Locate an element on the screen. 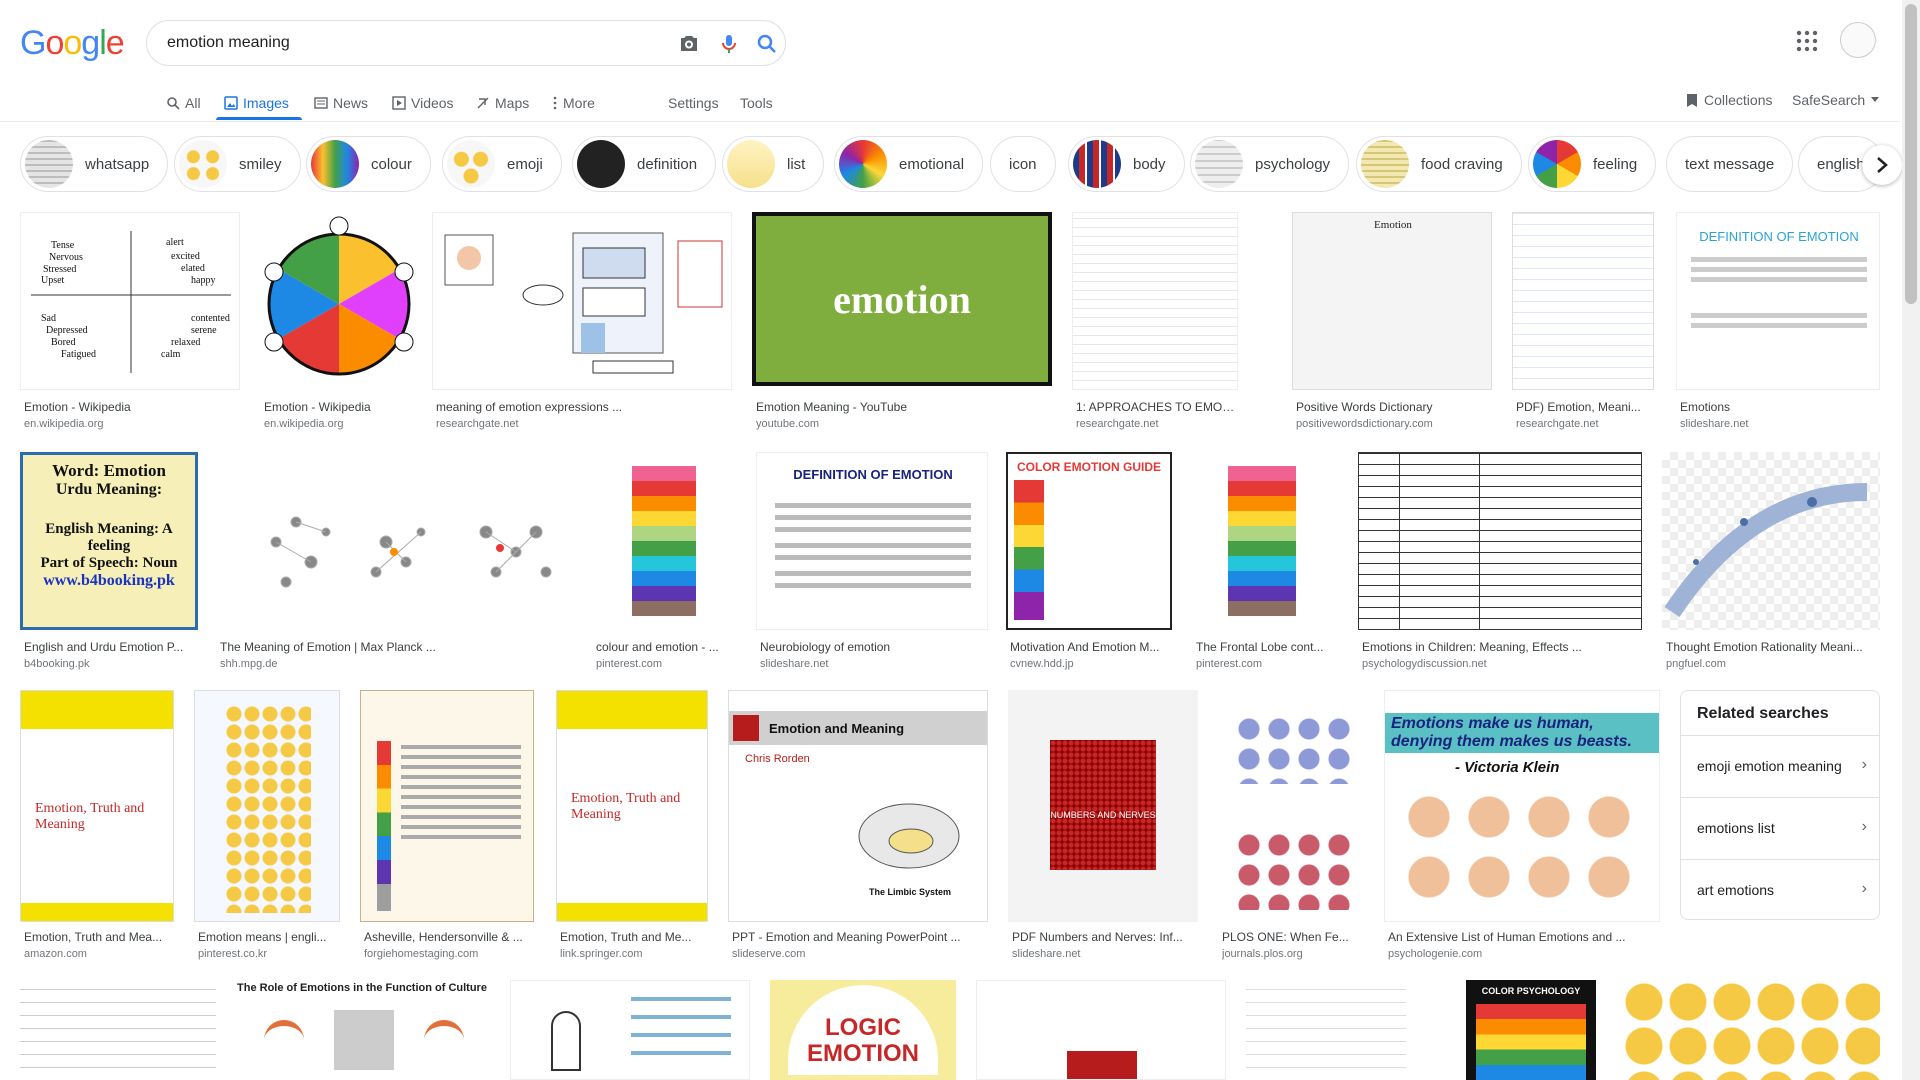 This screenshot has width=1920, height=1080. chip-whatsapp: whatsapp is located at coordinates (94, 164).